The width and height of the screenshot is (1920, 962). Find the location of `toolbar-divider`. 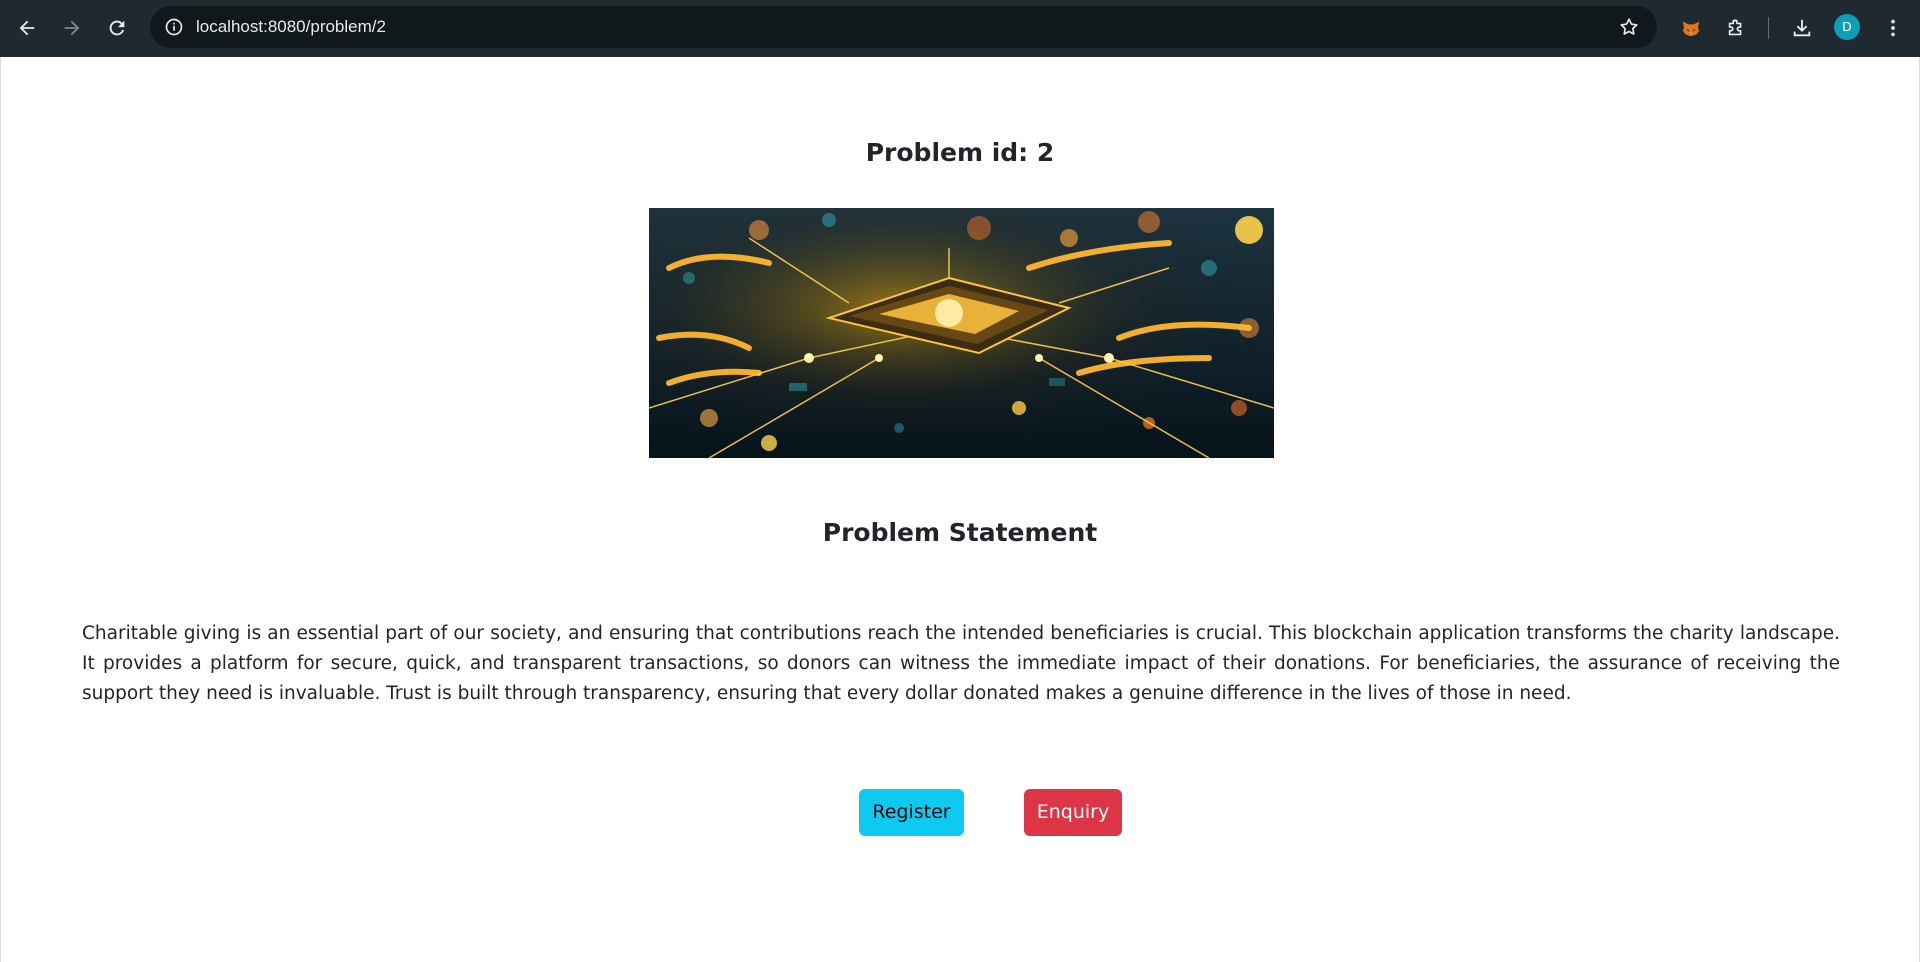

toolbar-divider is located at coordinates (1768, 28).